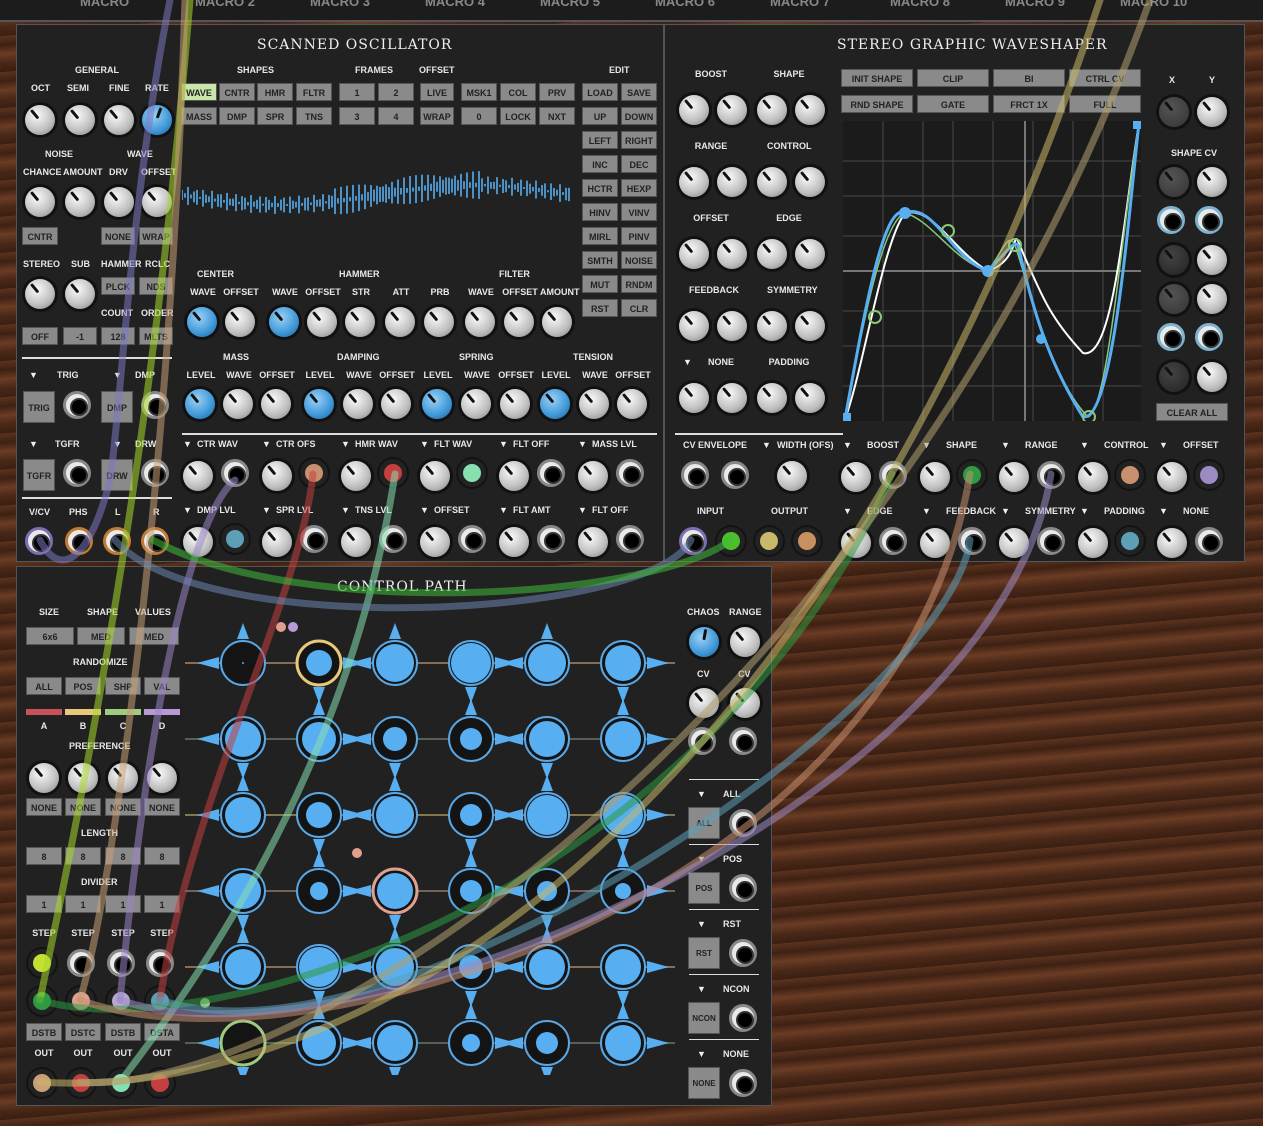 The image size is (1263, 1126). What do you see at coordinates (600, 284) in the screenshot?
I see `edit-mut-button: MUT` at bounding box center [600, 284].